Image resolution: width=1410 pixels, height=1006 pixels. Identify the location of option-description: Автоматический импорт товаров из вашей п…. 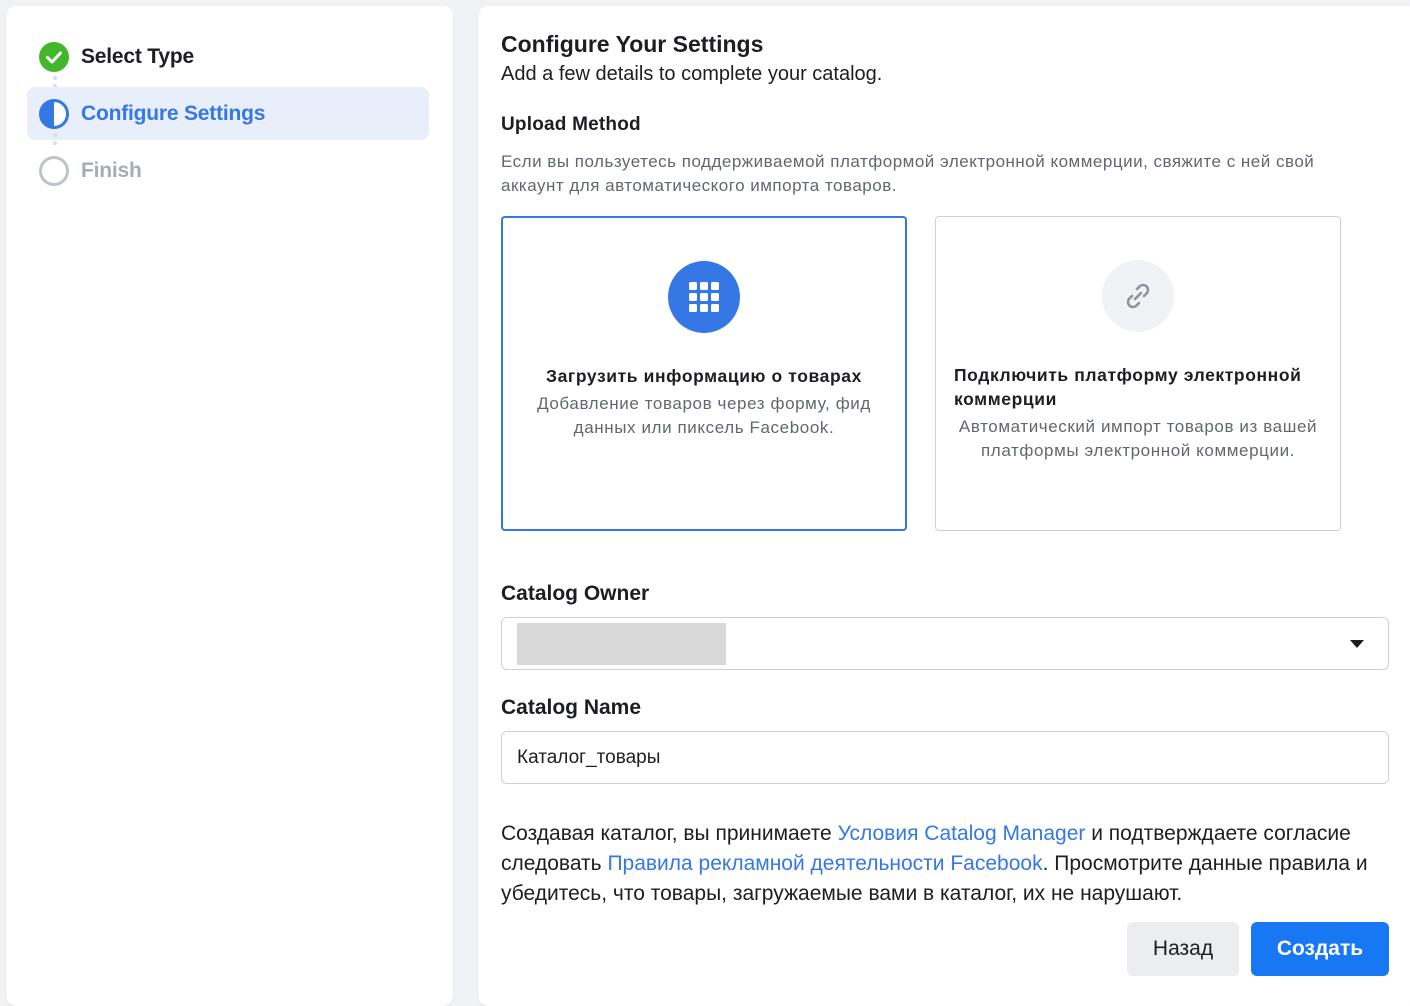
(1138, 438).